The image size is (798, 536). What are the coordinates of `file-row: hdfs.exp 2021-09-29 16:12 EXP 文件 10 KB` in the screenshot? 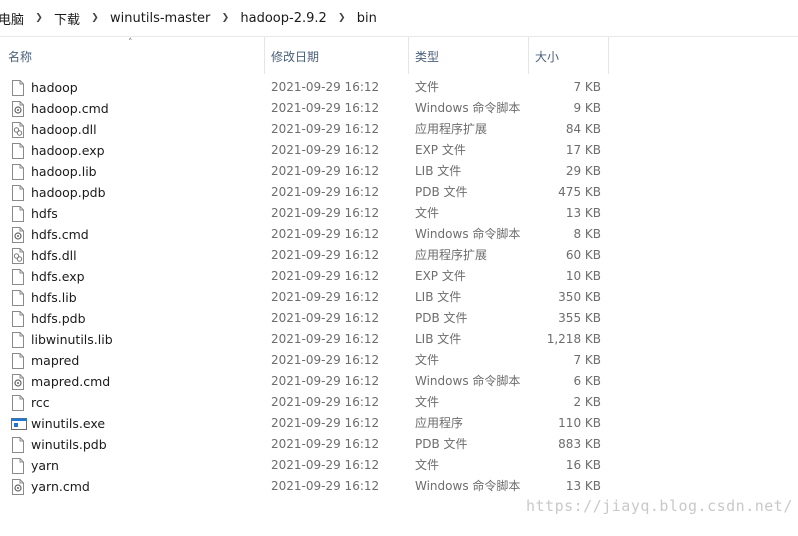 It's located at (399, 276).